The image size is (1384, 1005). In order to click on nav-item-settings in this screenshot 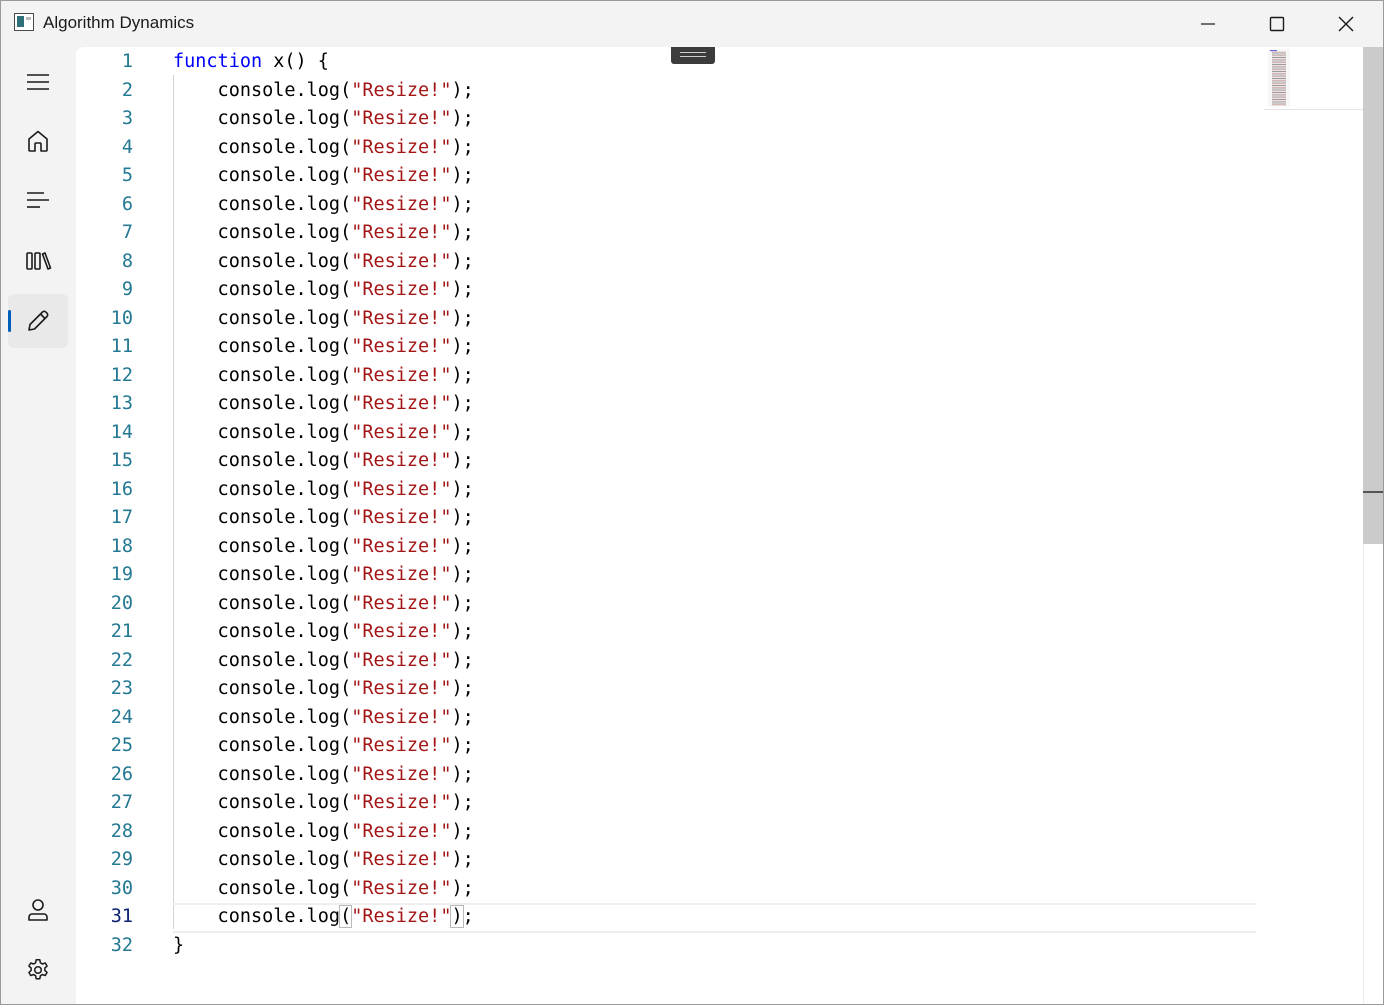, I will do `click(38, 970)`.